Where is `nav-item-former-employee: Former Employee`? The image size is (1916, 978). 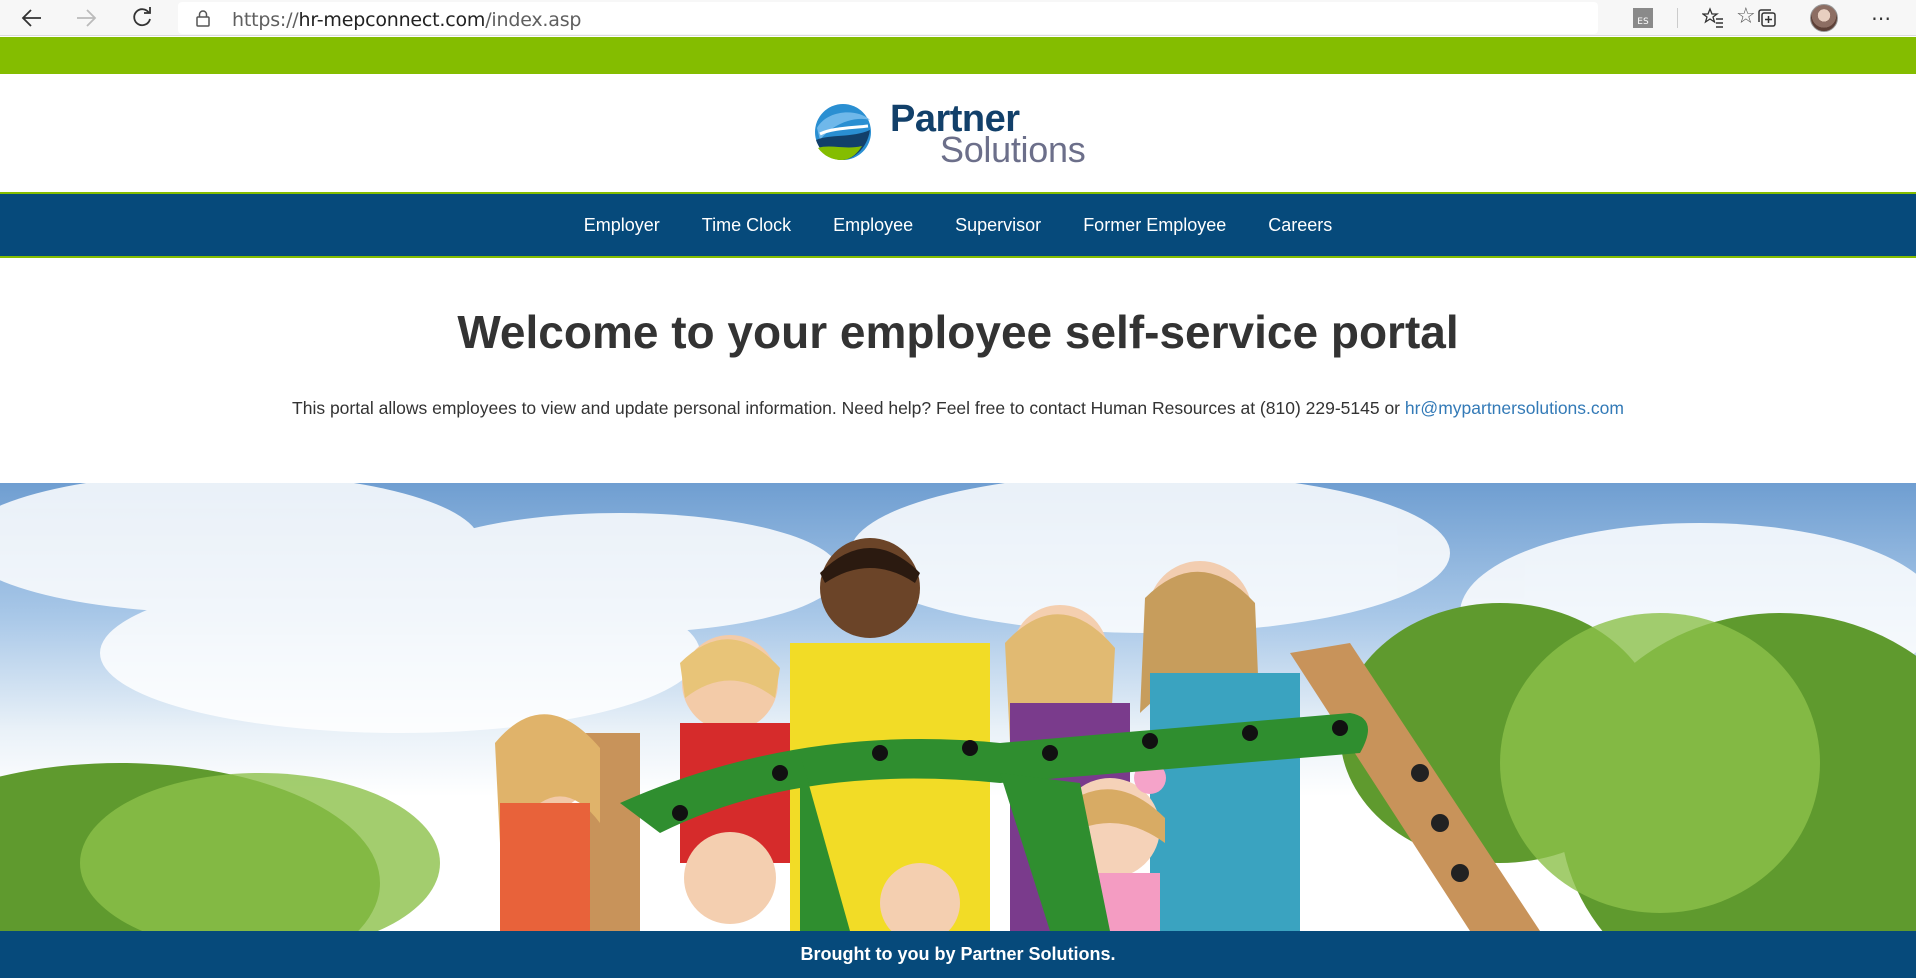
nav-item-former-employee: Former Employee is located at coordinates (1154, 225).